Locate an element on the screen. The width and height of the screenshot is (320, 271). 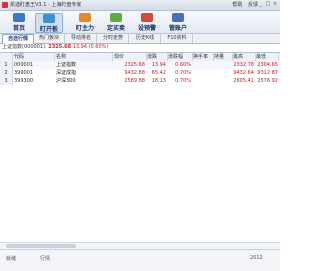
header-change-pct: 涨跌幅 is located at coordinates (180, 57).